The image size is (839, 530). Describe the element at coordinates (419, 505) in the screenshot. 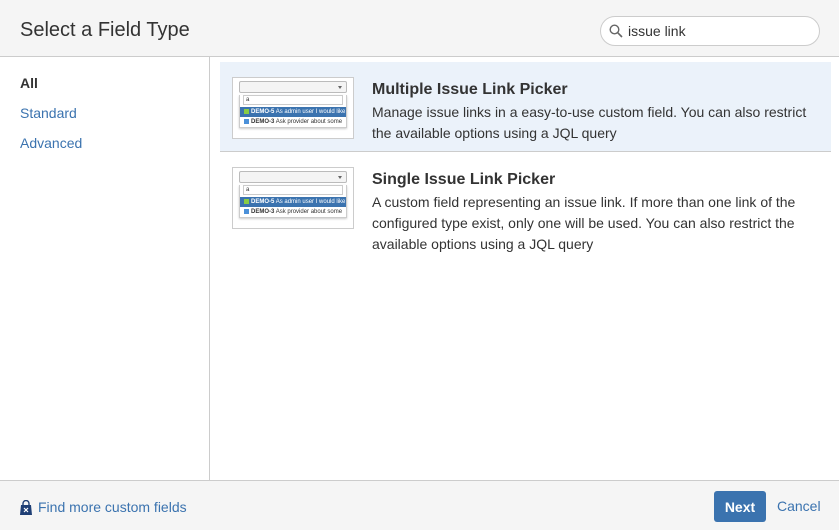

I see `dialog-footer: Find more custom fields Next Cancel` at that location.